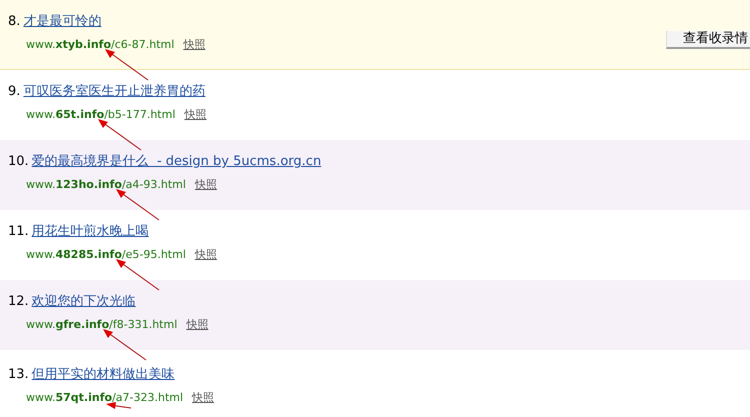 The width and height of the screenshot is (750, 417). What do you see at coordinates (62, 22) in the screenshot?
I see `result-title-link: 才是最可怜的` at bounding box center [62, 22].